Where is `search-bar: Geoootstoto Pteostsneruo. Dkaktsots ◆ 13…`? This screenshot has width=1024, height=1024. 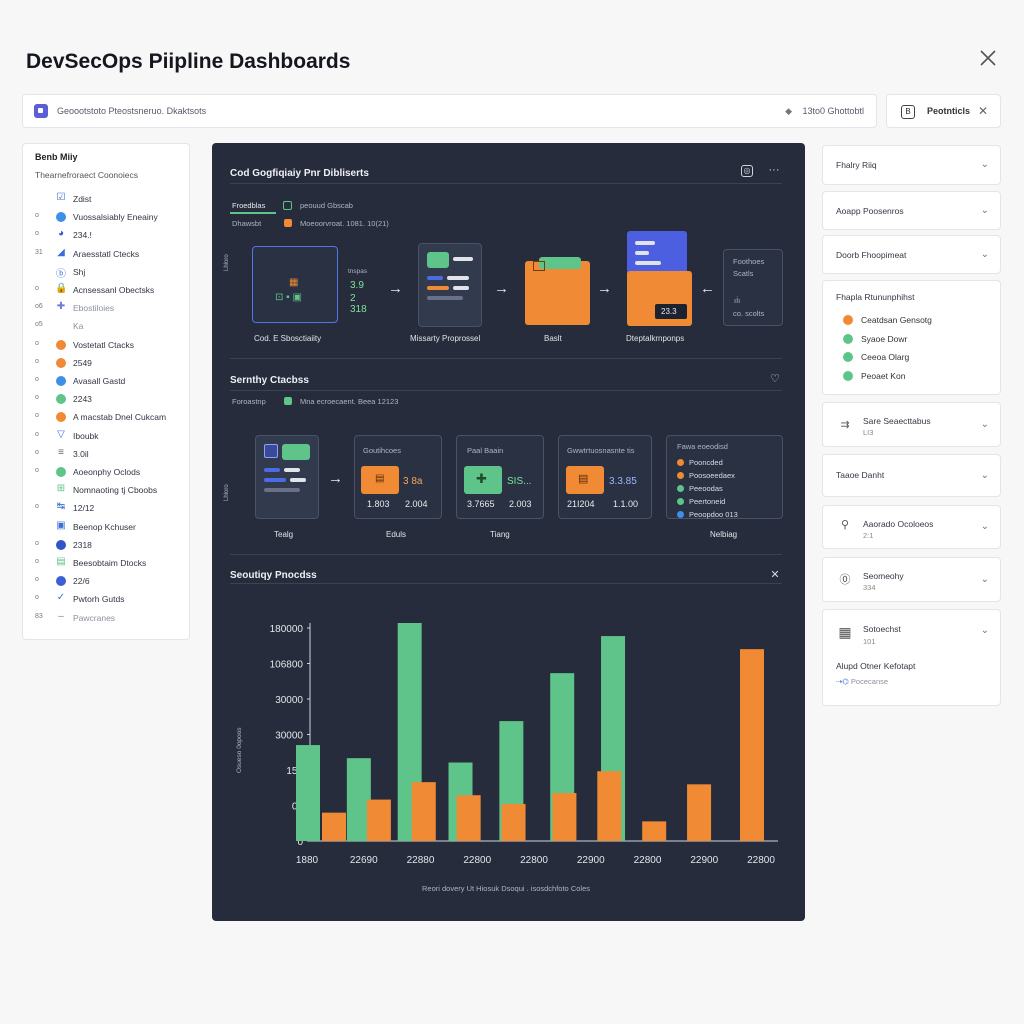 search-bar: Geoootstoto Pteostsneruo. Dkaktsots ◆ 13… is located at coordinates (449, 111).